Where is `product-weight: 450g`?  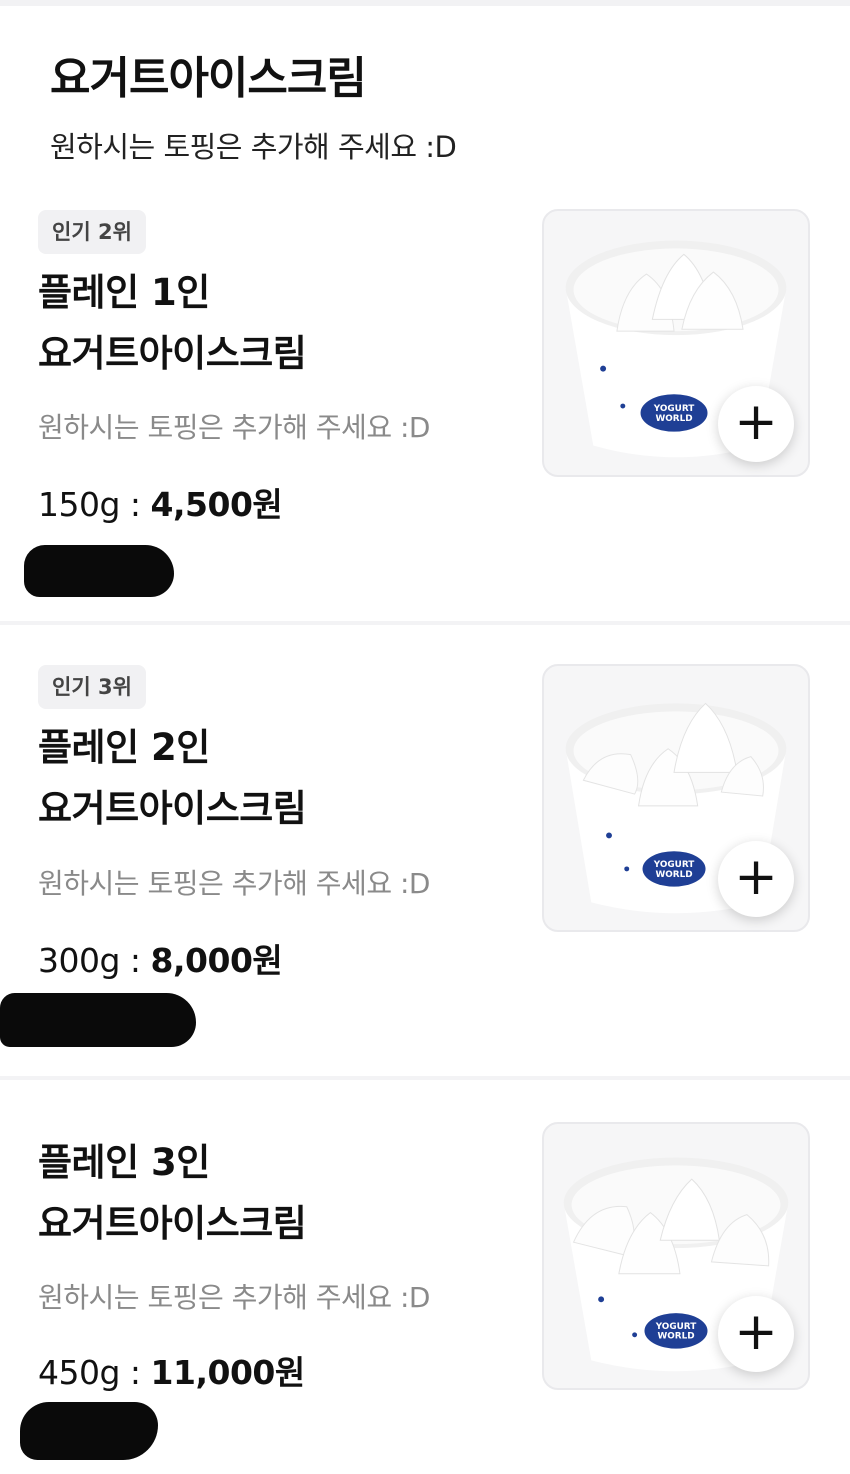 product-weight: 450g is located at coordinates (79, 1372).